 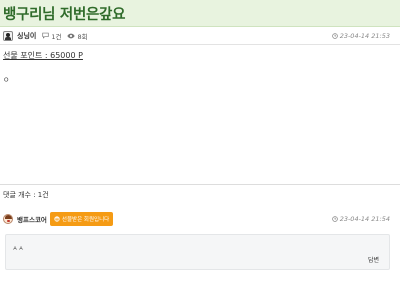 What do you see at coordinates (82, 36) in the screenshot?
I see `view-count: 8회` at bounding box center [82, 36].